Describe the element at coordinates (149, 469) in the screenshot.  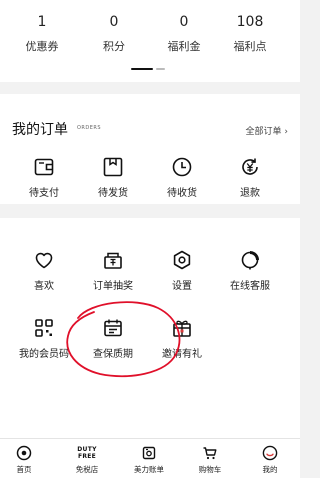
I see `tab-label: 美力账单` at that location.